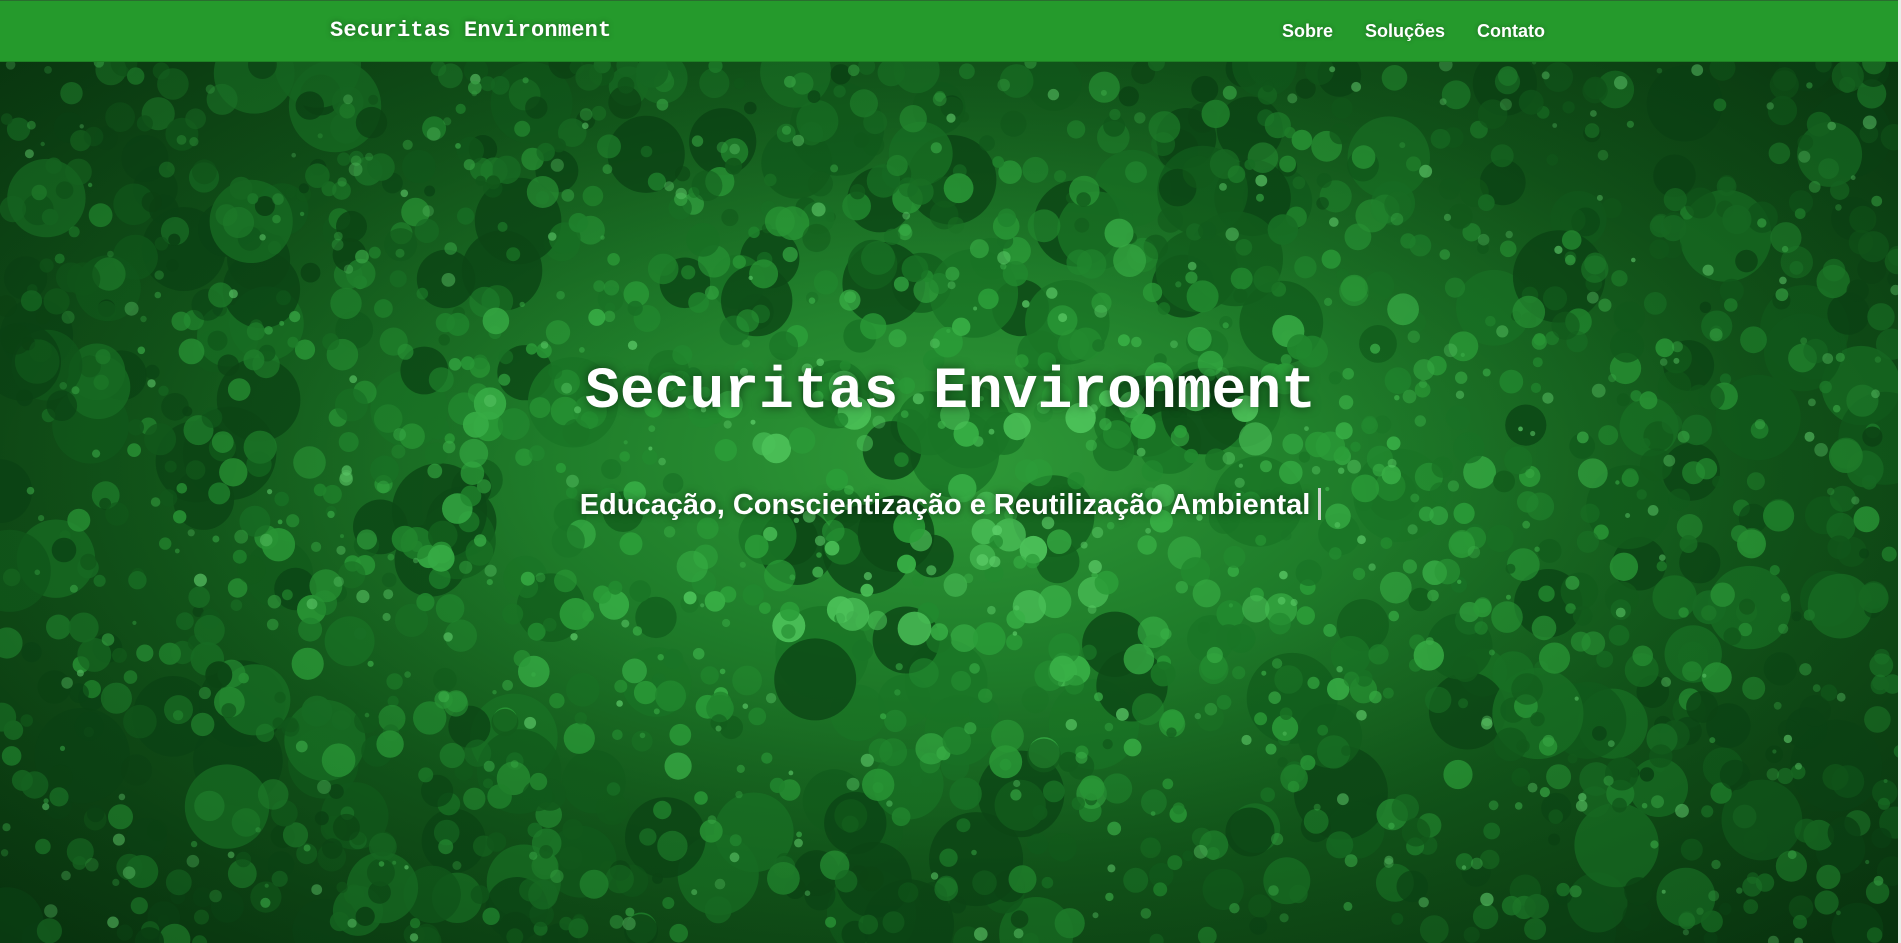 This screenshot has height=943, width=1901. What do you see at coordinates (1307, 31) in the screenshot?
I see `nav-link-sobre: Sobre` at bounding box center [1307, 31].